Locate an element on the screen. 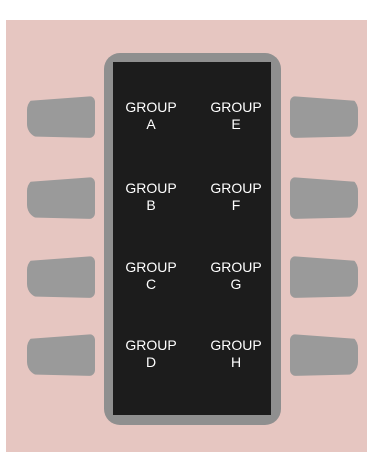  softkey-group-e-button is located at coordinates (324, 117).